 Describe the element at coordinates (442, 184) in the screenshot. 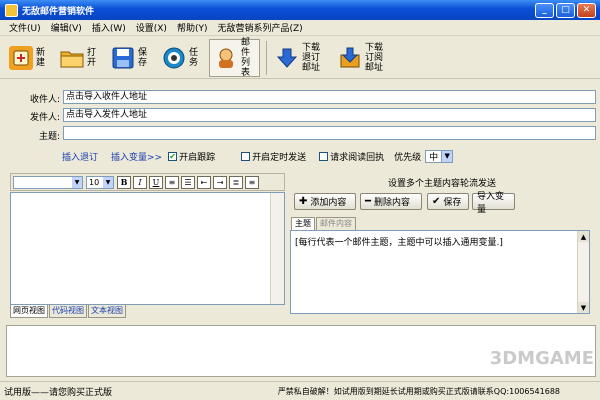

I see `subject-panel-title: 设置多个主题内容轮流发送` at that location.